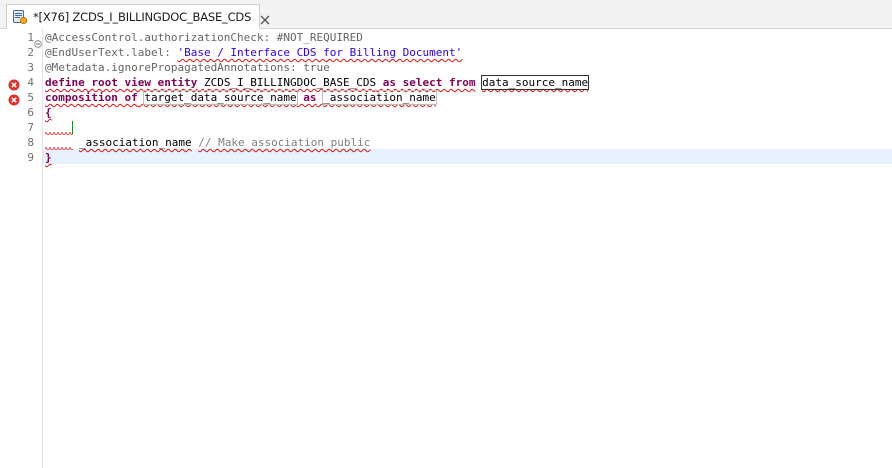 This screenshot has height=468, width=892. What do you see at coordinates (72, 127) in the screenshot?
I see `text-cursor` at bounding box center [72, 127].